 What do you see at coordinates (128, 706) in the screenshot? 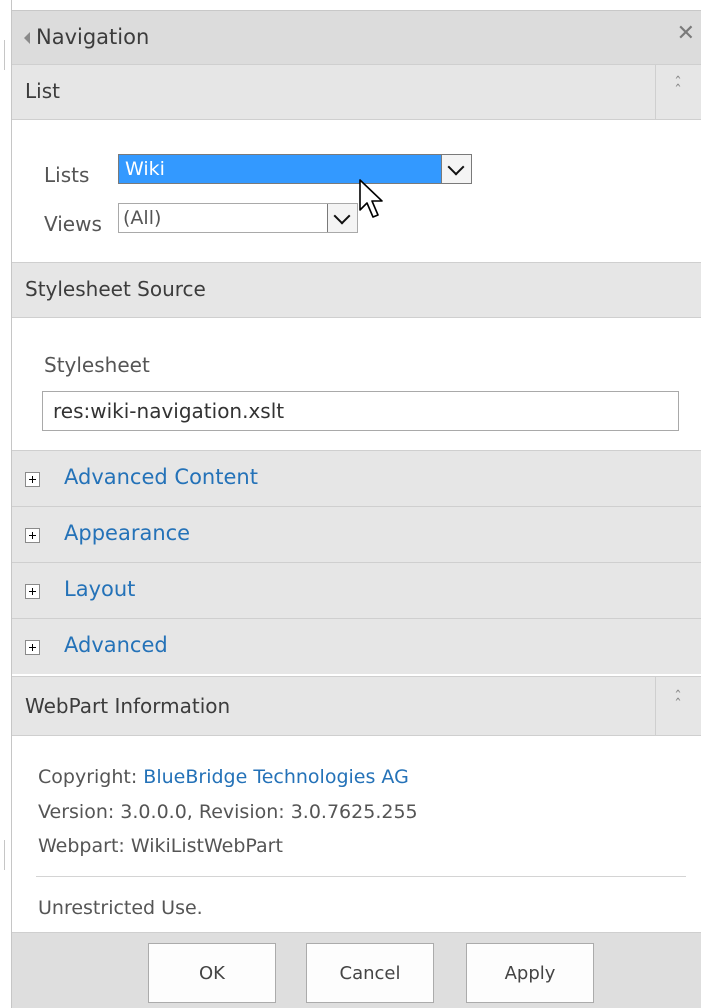
I see `webpart-info-title: WebPart Information` at bounding box center [128, 706].